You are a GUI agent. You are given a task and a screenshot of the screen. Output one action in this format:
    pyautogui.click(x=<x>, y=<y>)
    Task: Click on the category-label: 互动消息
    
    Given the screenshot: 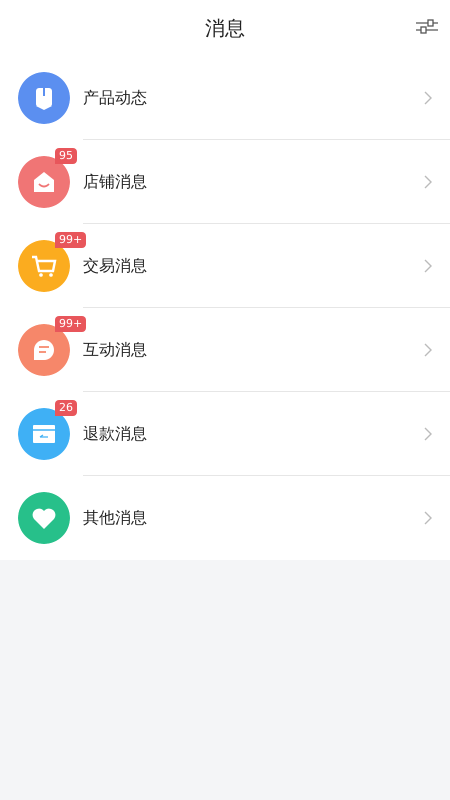 What is the action you would take?
    pyautogui.click(x=115, y=349)
    